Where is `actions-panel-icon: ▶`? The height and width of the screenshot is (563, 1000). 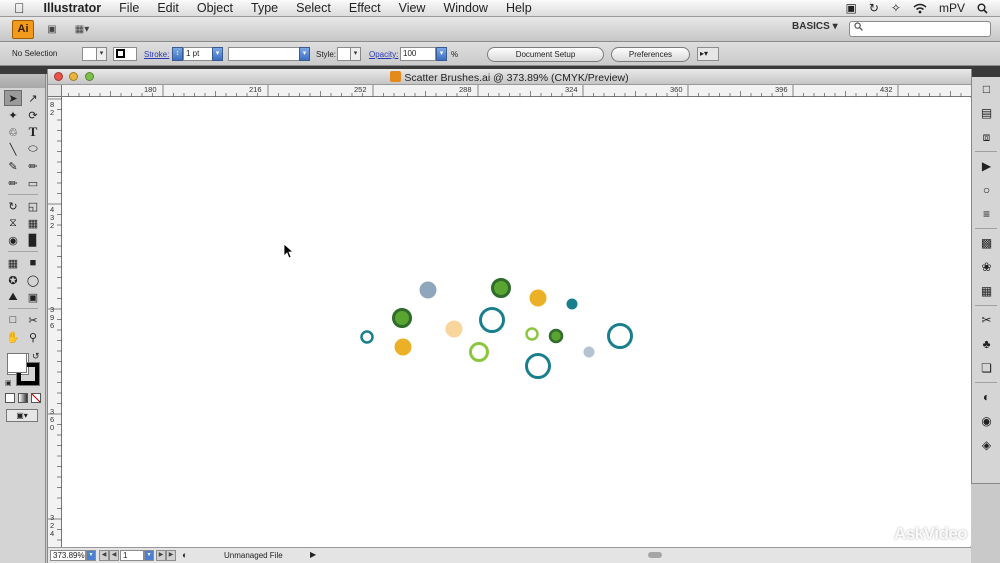 actions-panel-icon: ▶ is located at coordinates (986, 166).